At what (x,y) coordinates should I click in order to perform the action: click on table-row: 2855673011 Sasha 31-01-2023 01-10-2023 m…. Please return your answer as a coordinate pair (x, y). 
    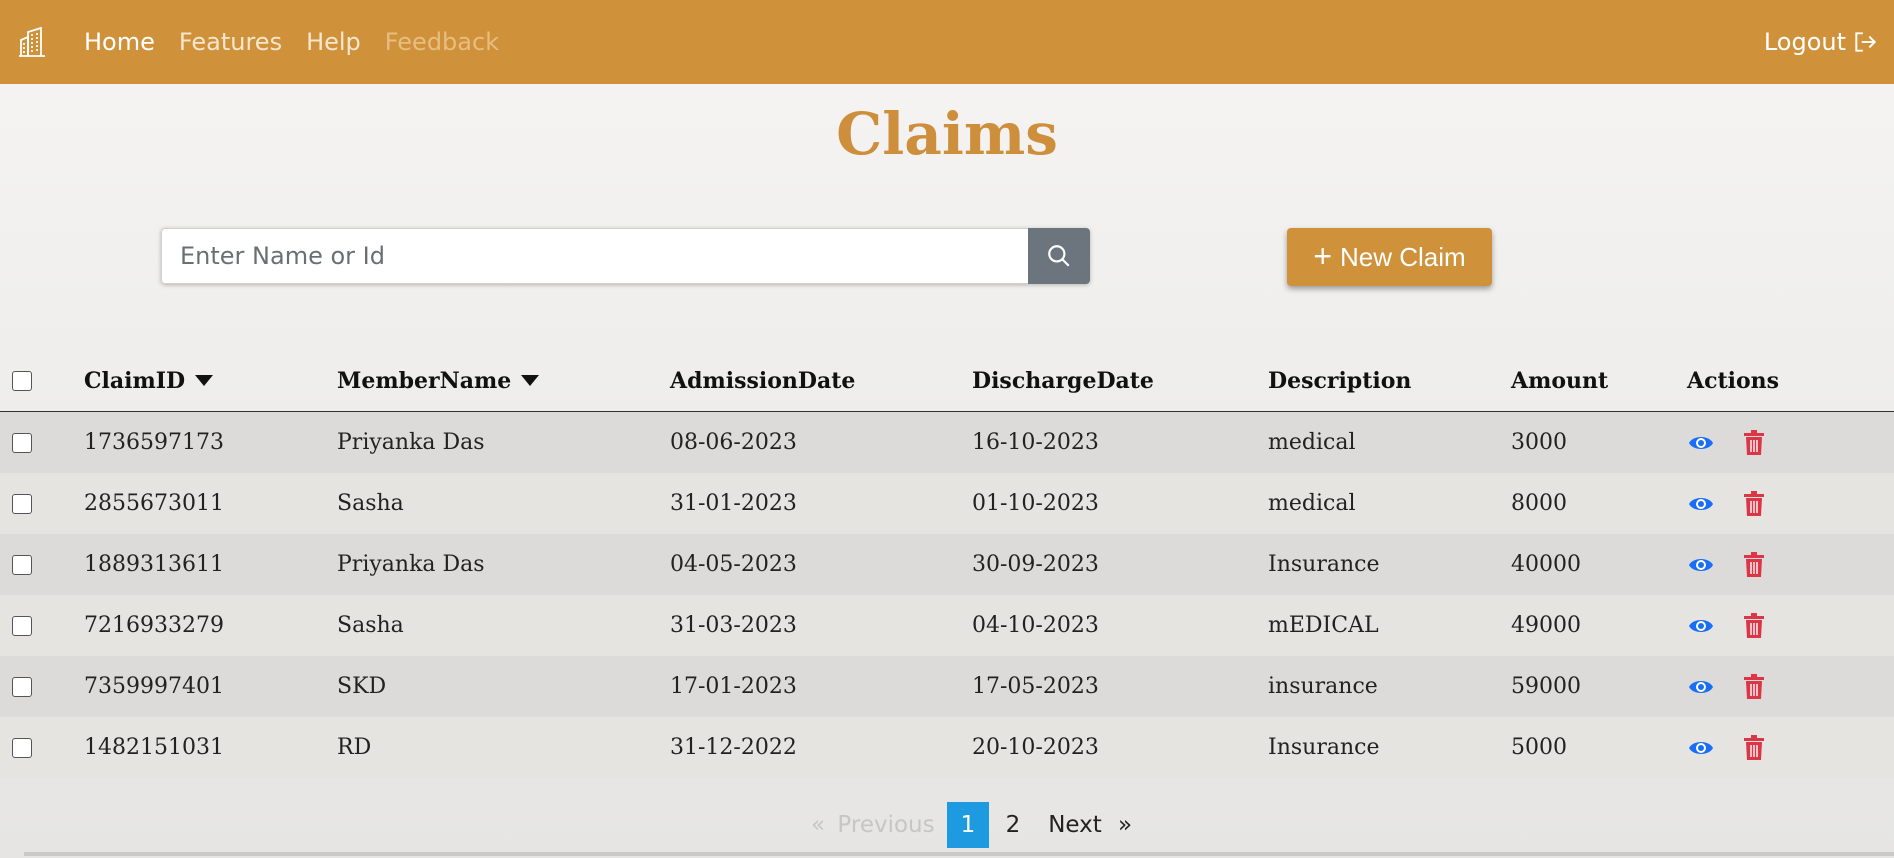
    Looking at the image, I should click on (947, 503).